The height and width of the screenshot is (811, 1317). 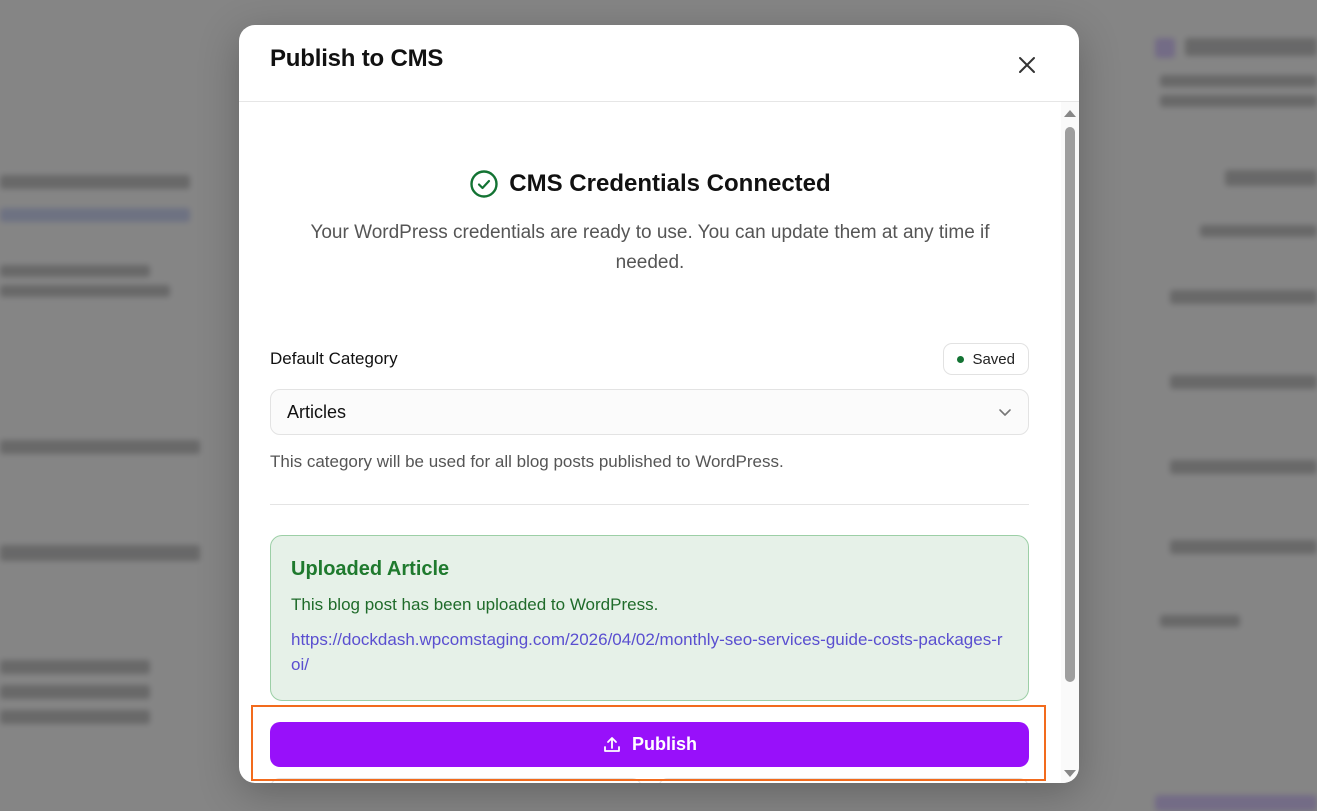 What do you see at coordinates (649, 504) in the screenshot?
I see `divider` at bounding box center [649, 504].